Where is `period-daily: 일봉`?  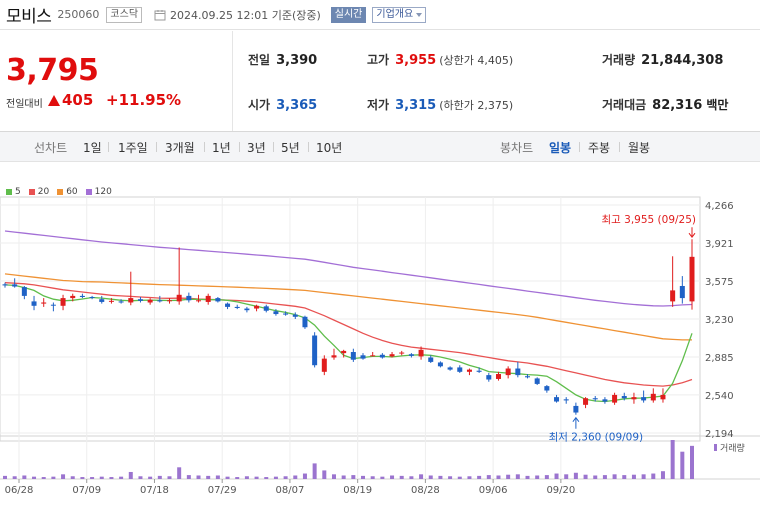
period-daily: 일봉 is located at coordinates (560, 147).